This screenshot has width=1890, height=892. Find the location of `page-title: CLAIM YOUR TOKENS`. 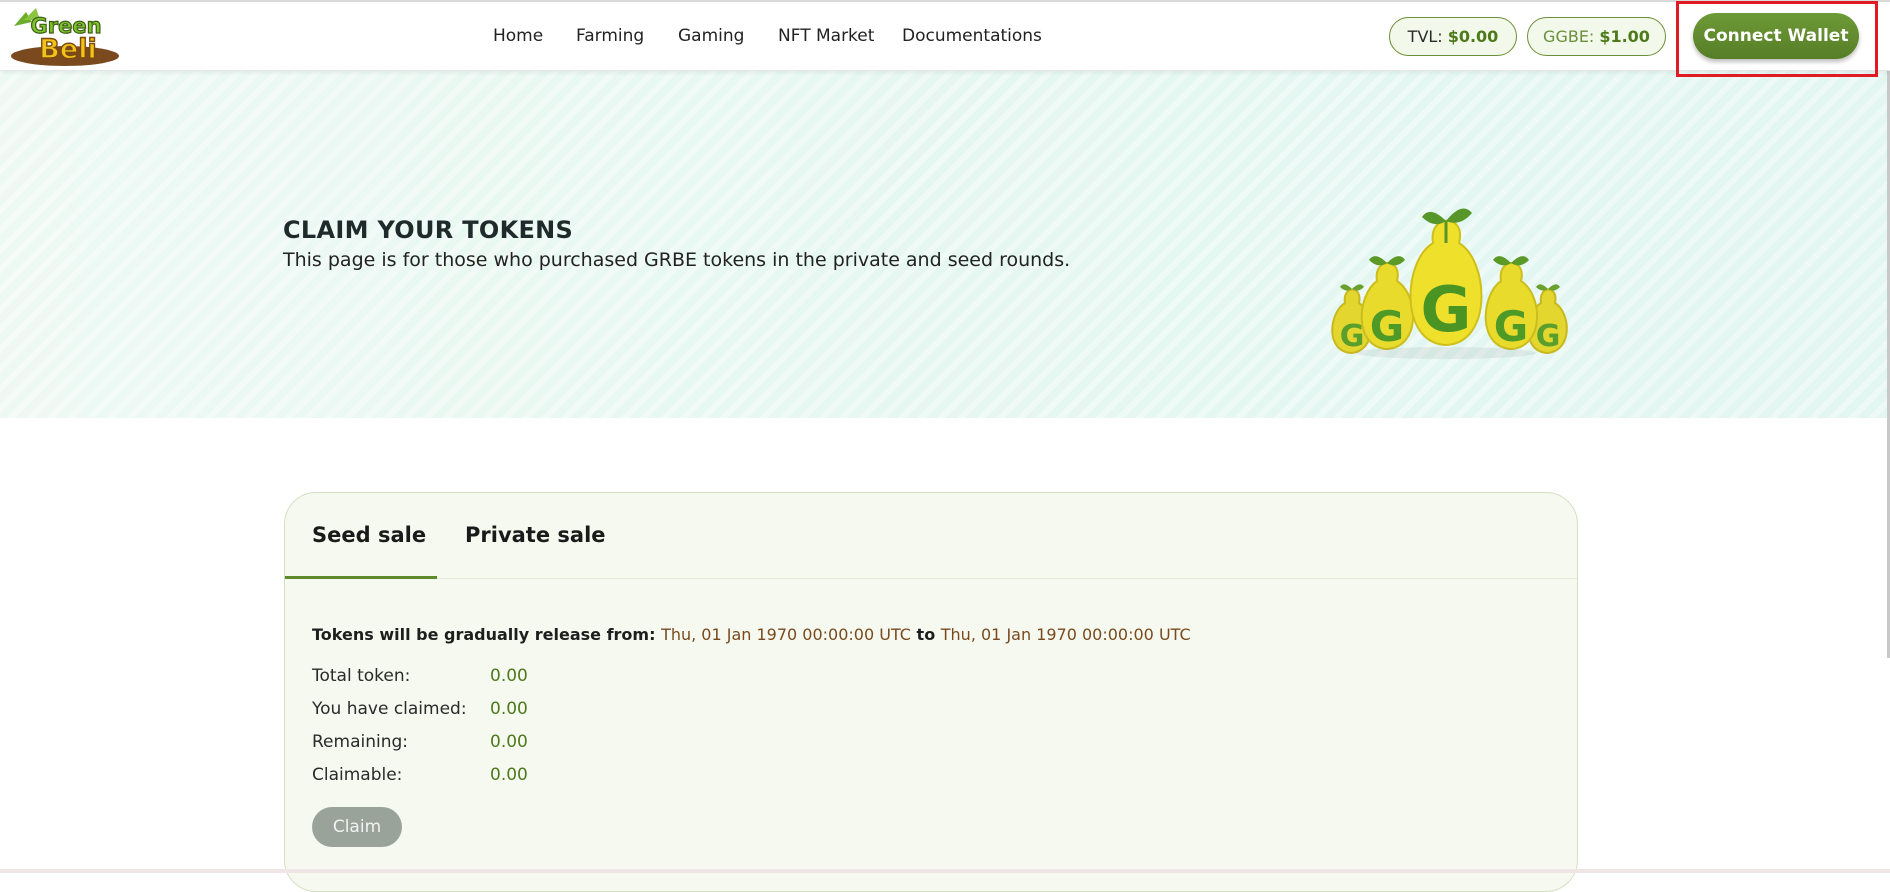

page-title: CLAIM YOUR TOKENS is located at coordinates (428, 230).